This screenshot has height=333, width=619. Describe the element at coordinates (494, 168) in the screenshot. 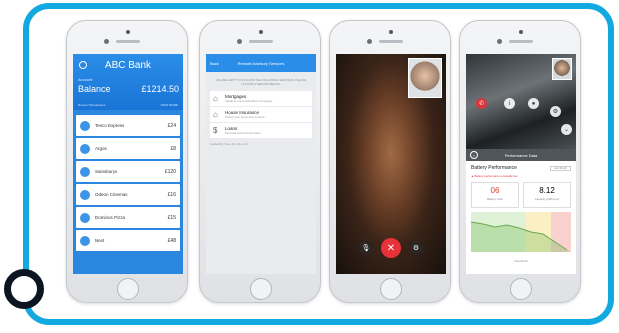

I see `card-title: Battery Performance` at that location.